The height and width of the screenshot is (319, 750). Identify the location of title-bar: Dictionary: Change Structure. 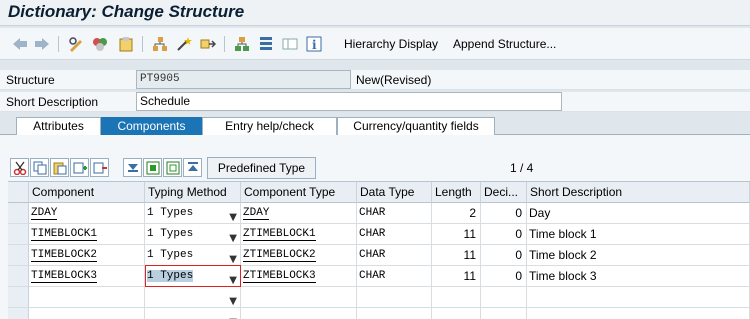
(375, 13).